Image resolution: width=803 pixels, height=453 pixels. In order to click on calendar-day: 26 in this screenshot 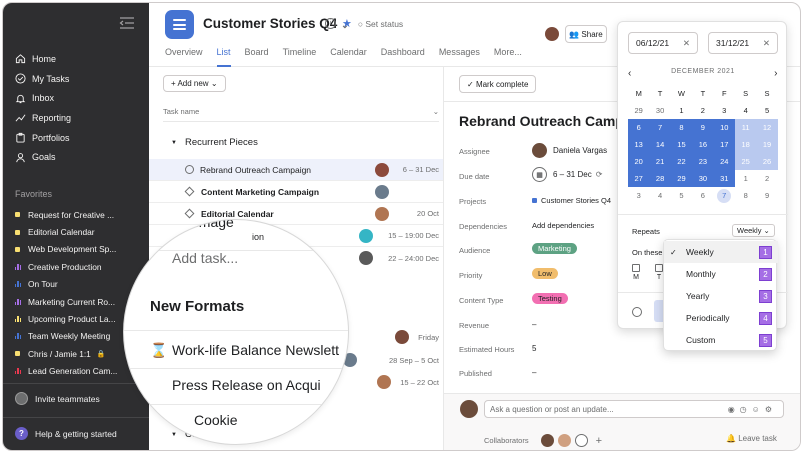, I will do `click(767, 161)`.